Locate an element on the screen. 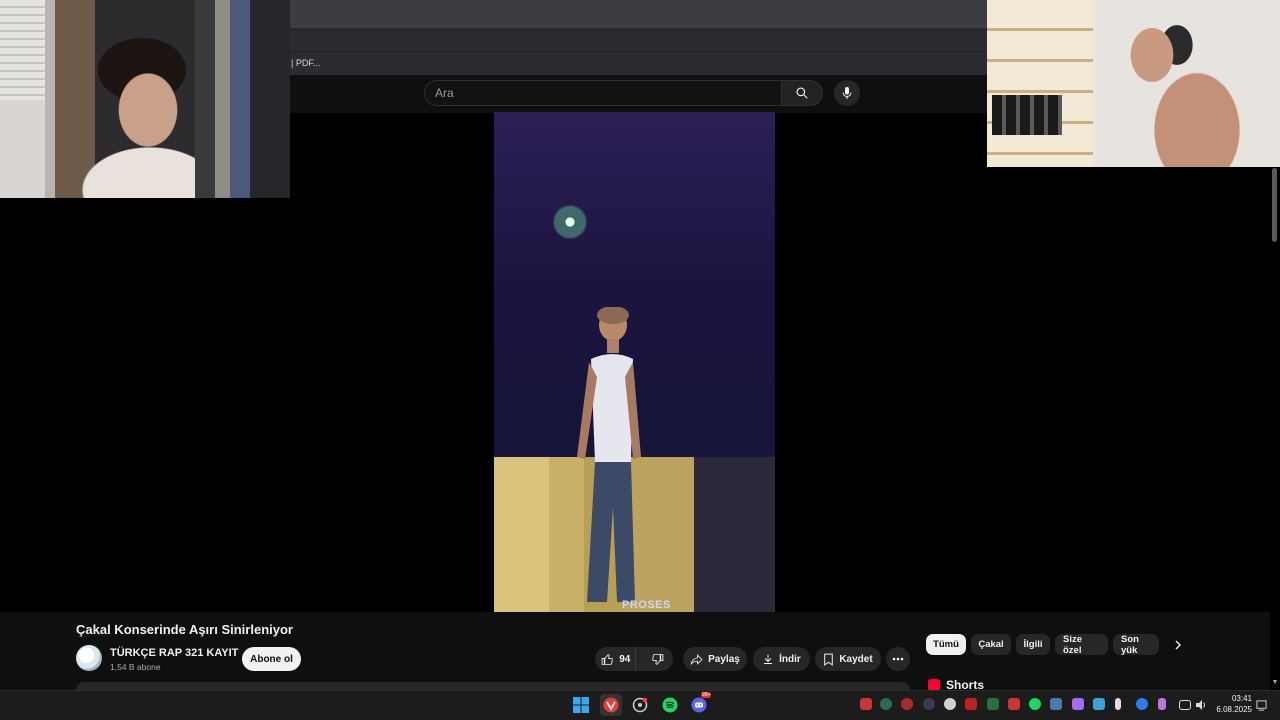  search-box is located at coordinates (602, 93).